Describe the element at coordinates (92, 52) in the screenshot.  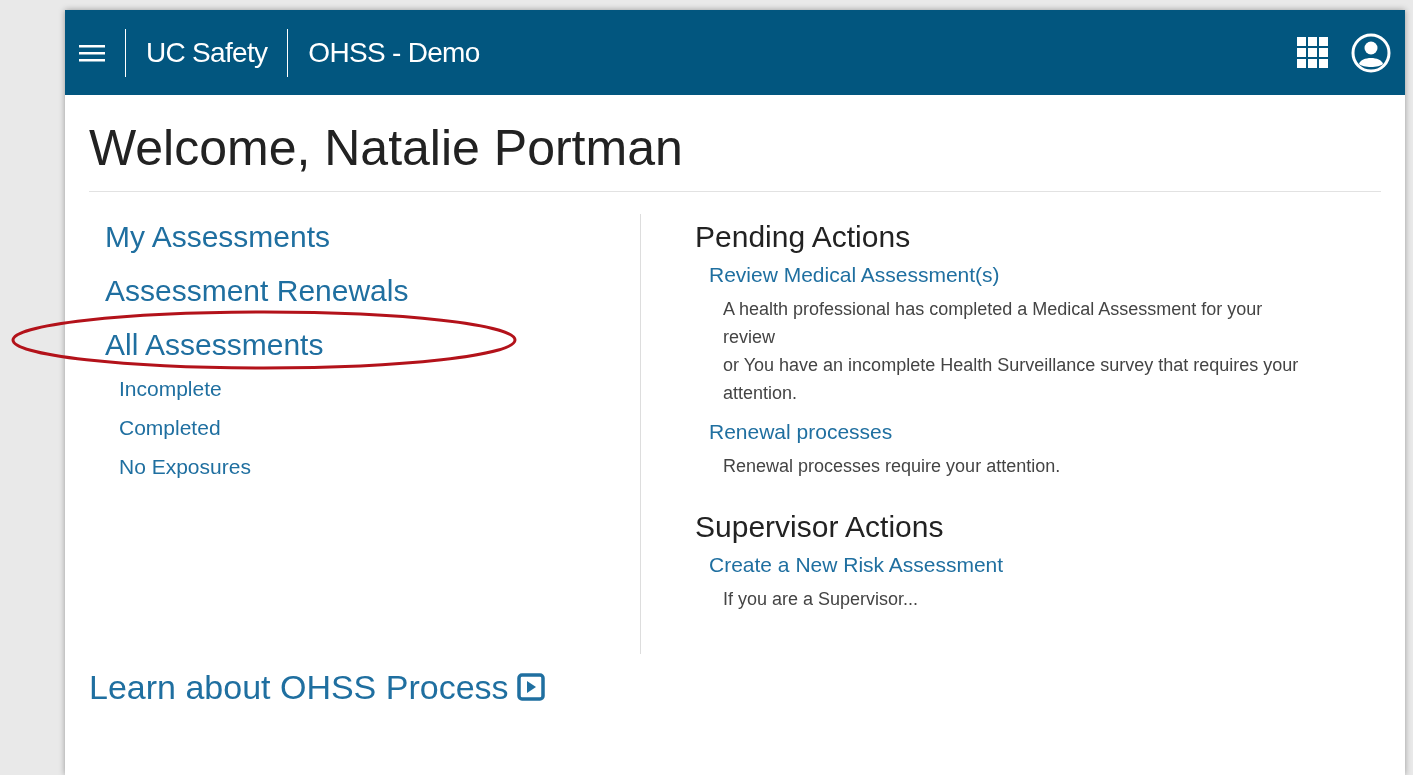
I see `menu-icon` at that location.